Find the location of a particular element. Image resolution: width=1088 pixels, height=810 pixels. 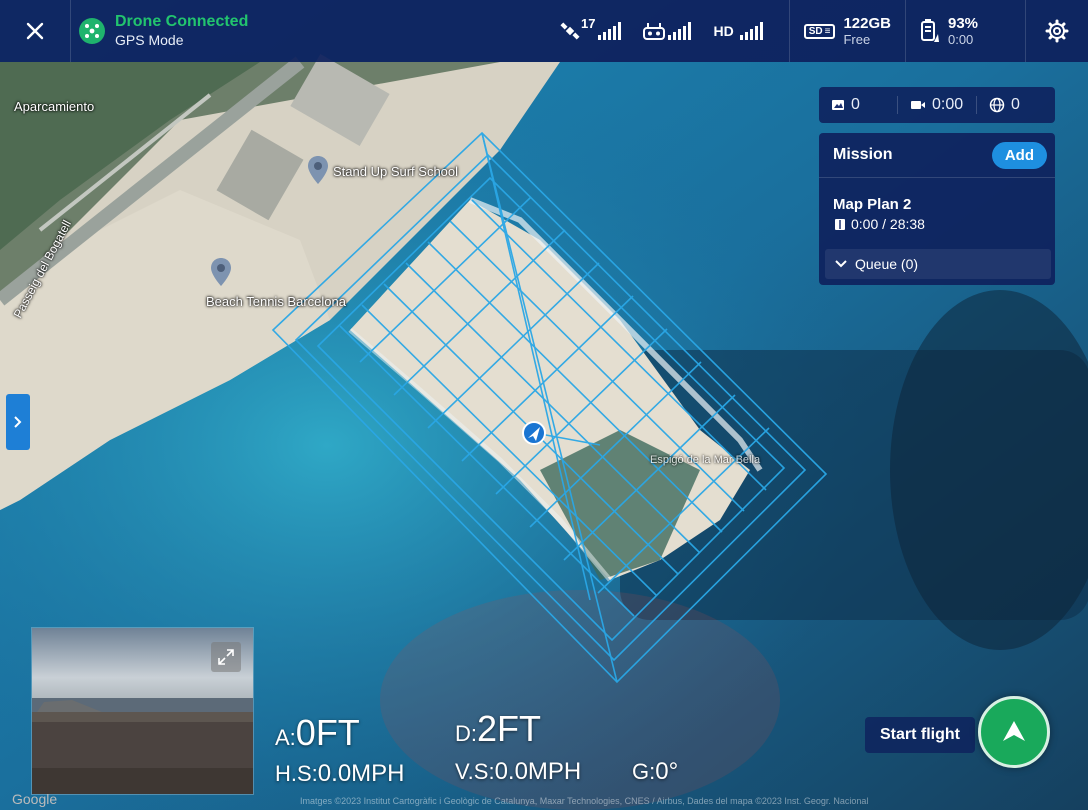

altitude-readout: A:0FT is located at coordinates (317, 733).